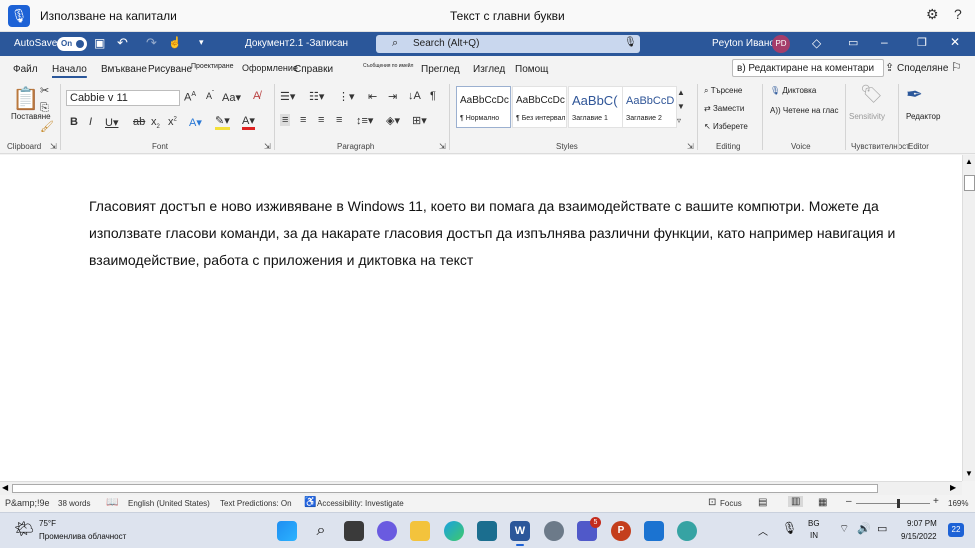  What do you see at coordinates (520, 533) in the screenshot?
I see `word-icon: W` at bounding box center [520, 533].